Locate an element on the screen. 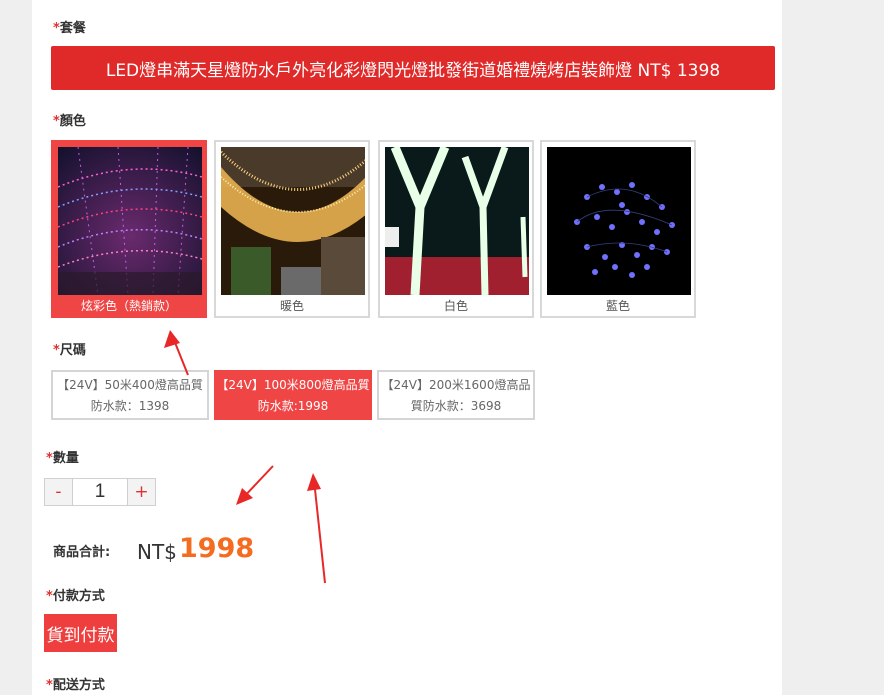 Image resolution: width=884 pixels, height=695 pixels. size-option-line2: 防水款：1398 is located at coordinates (130, 406).